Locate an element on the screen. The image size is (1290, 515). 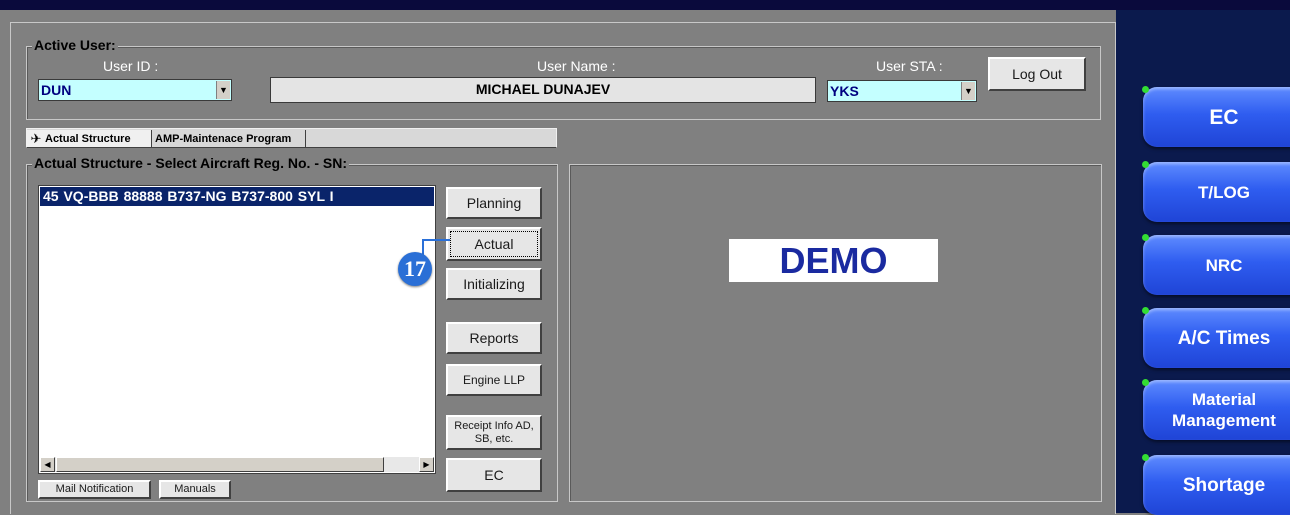
receipt-info-button: Receipt Info AD, SB, etc. is located at coordinates (494, 432).